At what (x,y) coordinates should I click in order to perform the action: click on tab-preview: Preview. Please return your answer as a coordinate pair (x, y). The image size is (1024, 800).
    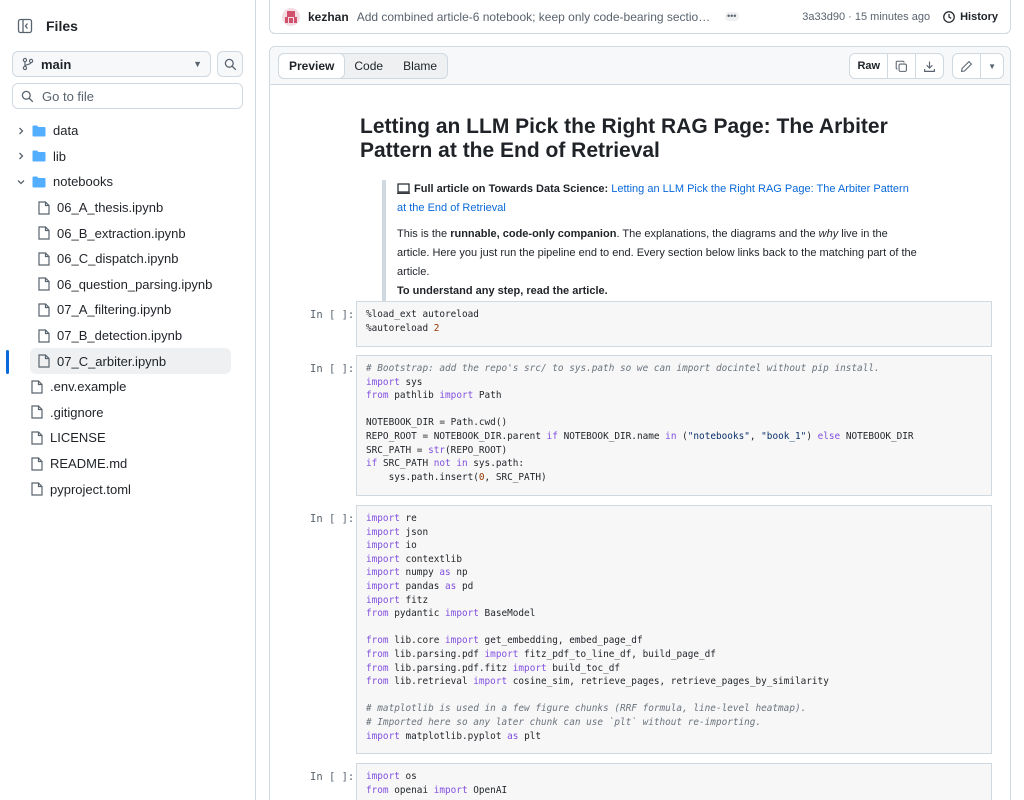
    Looking at the image, I should click on (312, 66).